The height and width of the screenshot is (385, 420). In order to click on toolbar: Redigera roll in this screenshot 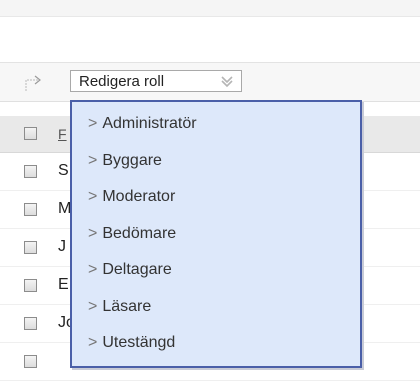, I will do `click(210, 82)`.